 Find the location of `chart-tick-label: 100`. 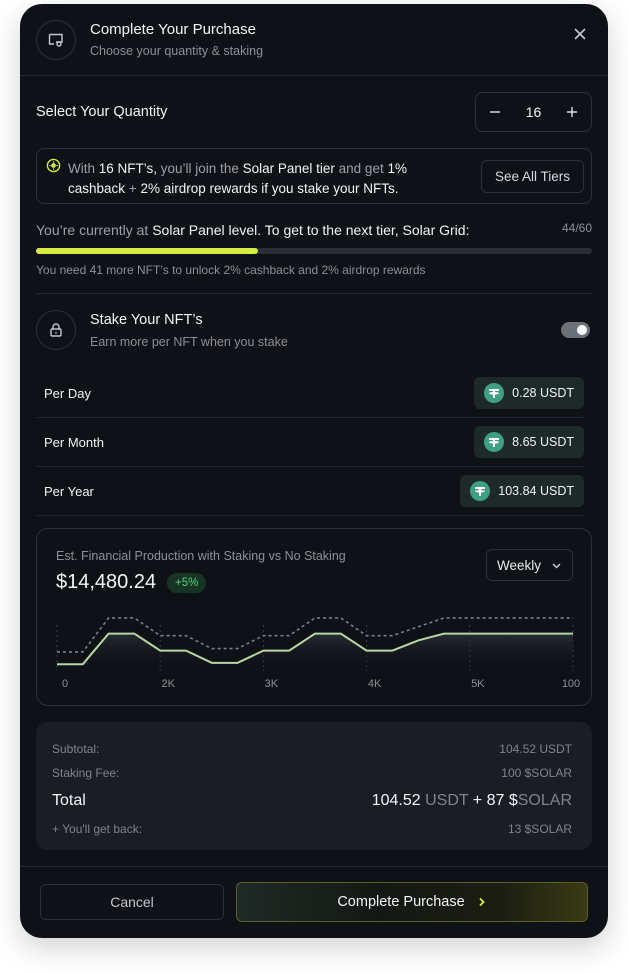

chart-tick-label: 100 is located at coordinates (571, 684).